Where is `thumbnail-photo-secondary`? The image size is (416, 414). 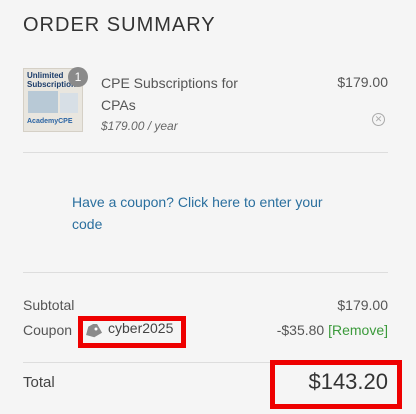 thumbnail-photo-secondary is located at coordinates (69, 103).